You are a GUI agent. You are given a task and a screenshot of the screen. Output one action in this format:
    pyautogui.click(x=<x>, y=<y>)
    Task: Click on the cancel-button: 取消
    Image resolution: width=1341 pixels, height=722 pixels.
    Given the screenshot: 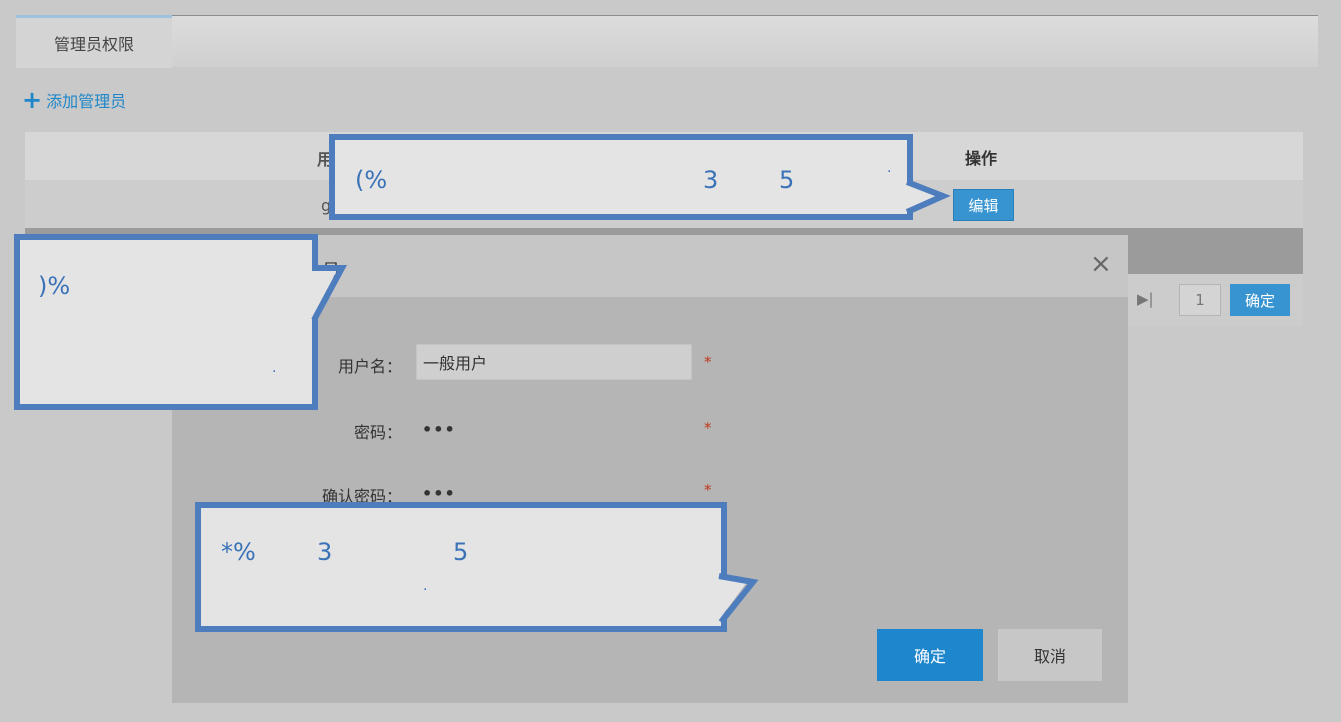 What is the action you would take?
    pyautogui.click(x=1050, y=655)
    